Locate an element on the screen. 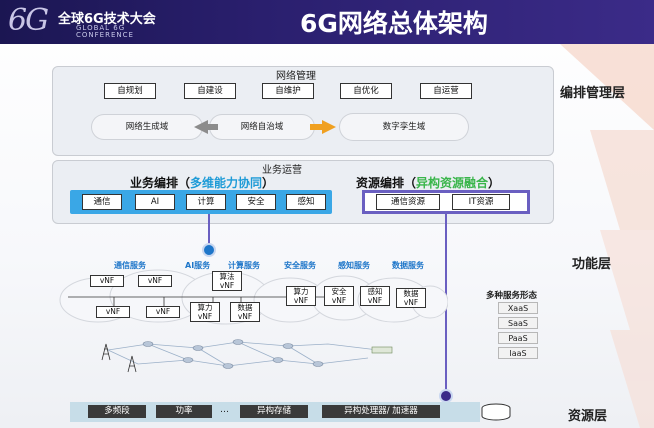  vnf-sensing: 感知 vNF is located at coordinates (375, 296).